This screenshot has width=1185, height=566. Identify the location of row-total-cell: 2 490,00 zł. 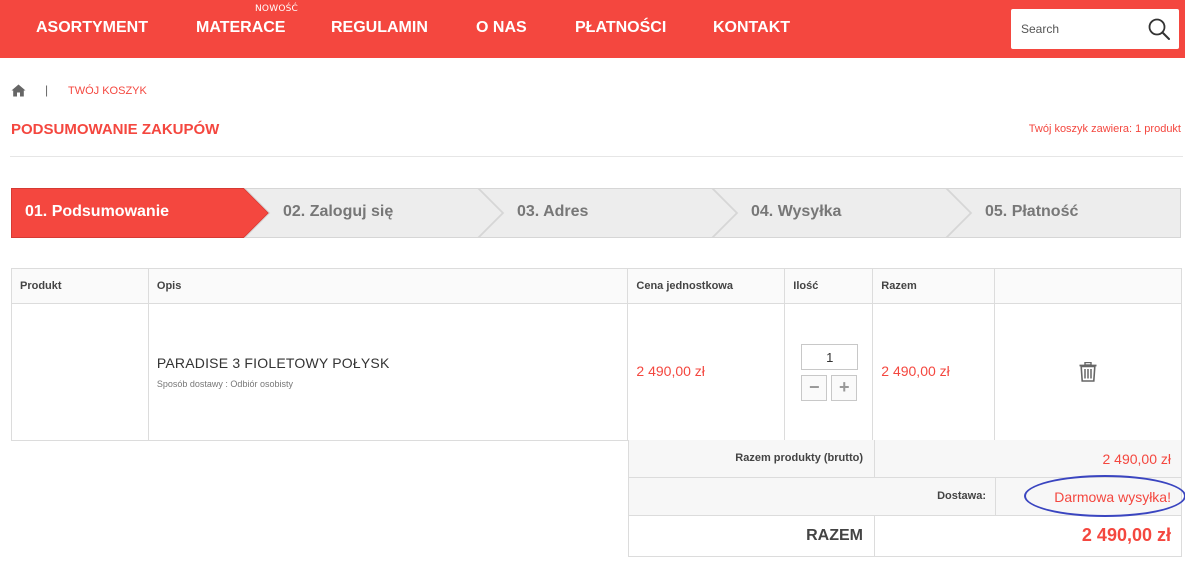
(934, 372).